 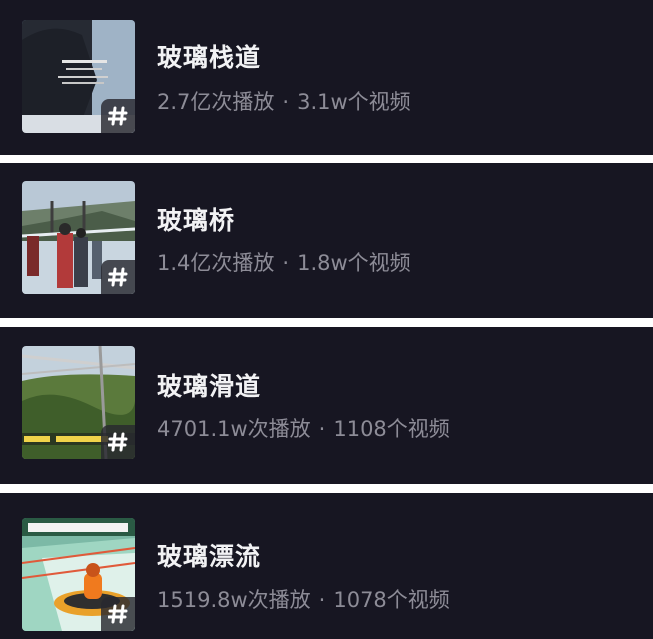 What do you see at coordinates (216, 102) in the screenshot?
I see `play-count: 2.7亿次播放` at bounding box center [216, 102].